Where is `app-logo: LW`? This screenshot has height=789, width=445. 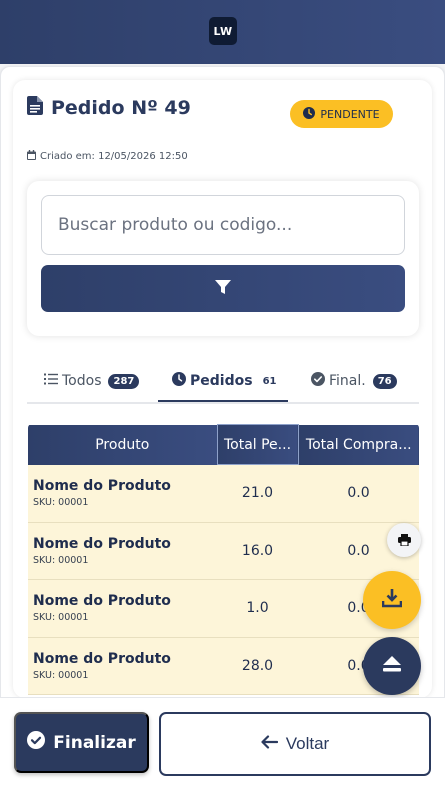
app-logo: LW is located at coordinates (223, 31).